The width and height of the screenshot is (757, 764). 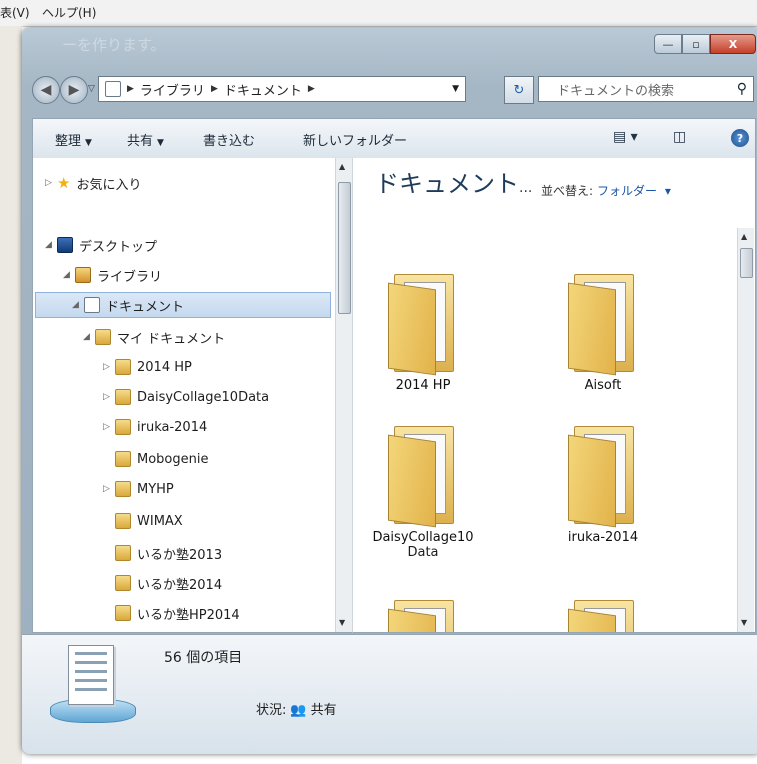 I want to click on tree-item-folder: いるか塾HP2014, so click(x=171, y=613).